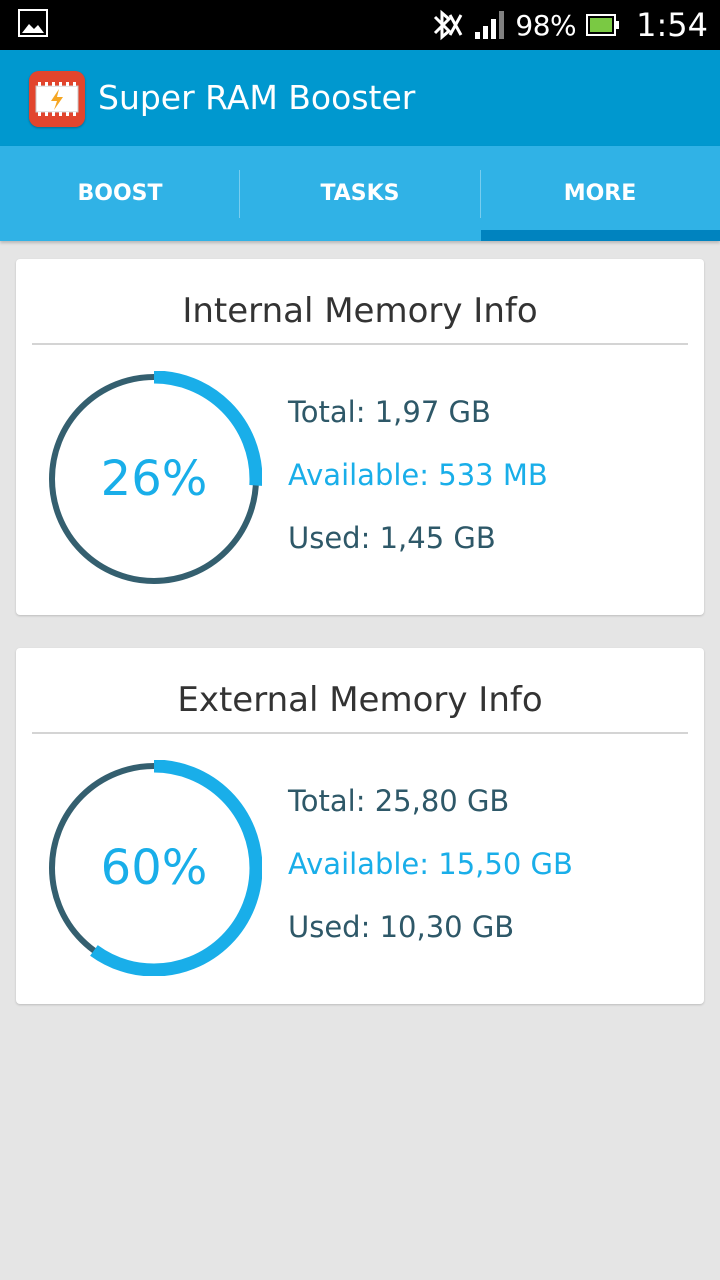 The image size is (720, 1280). I want to click on external-available: Available: 15,50 GB, so click(430, 864).